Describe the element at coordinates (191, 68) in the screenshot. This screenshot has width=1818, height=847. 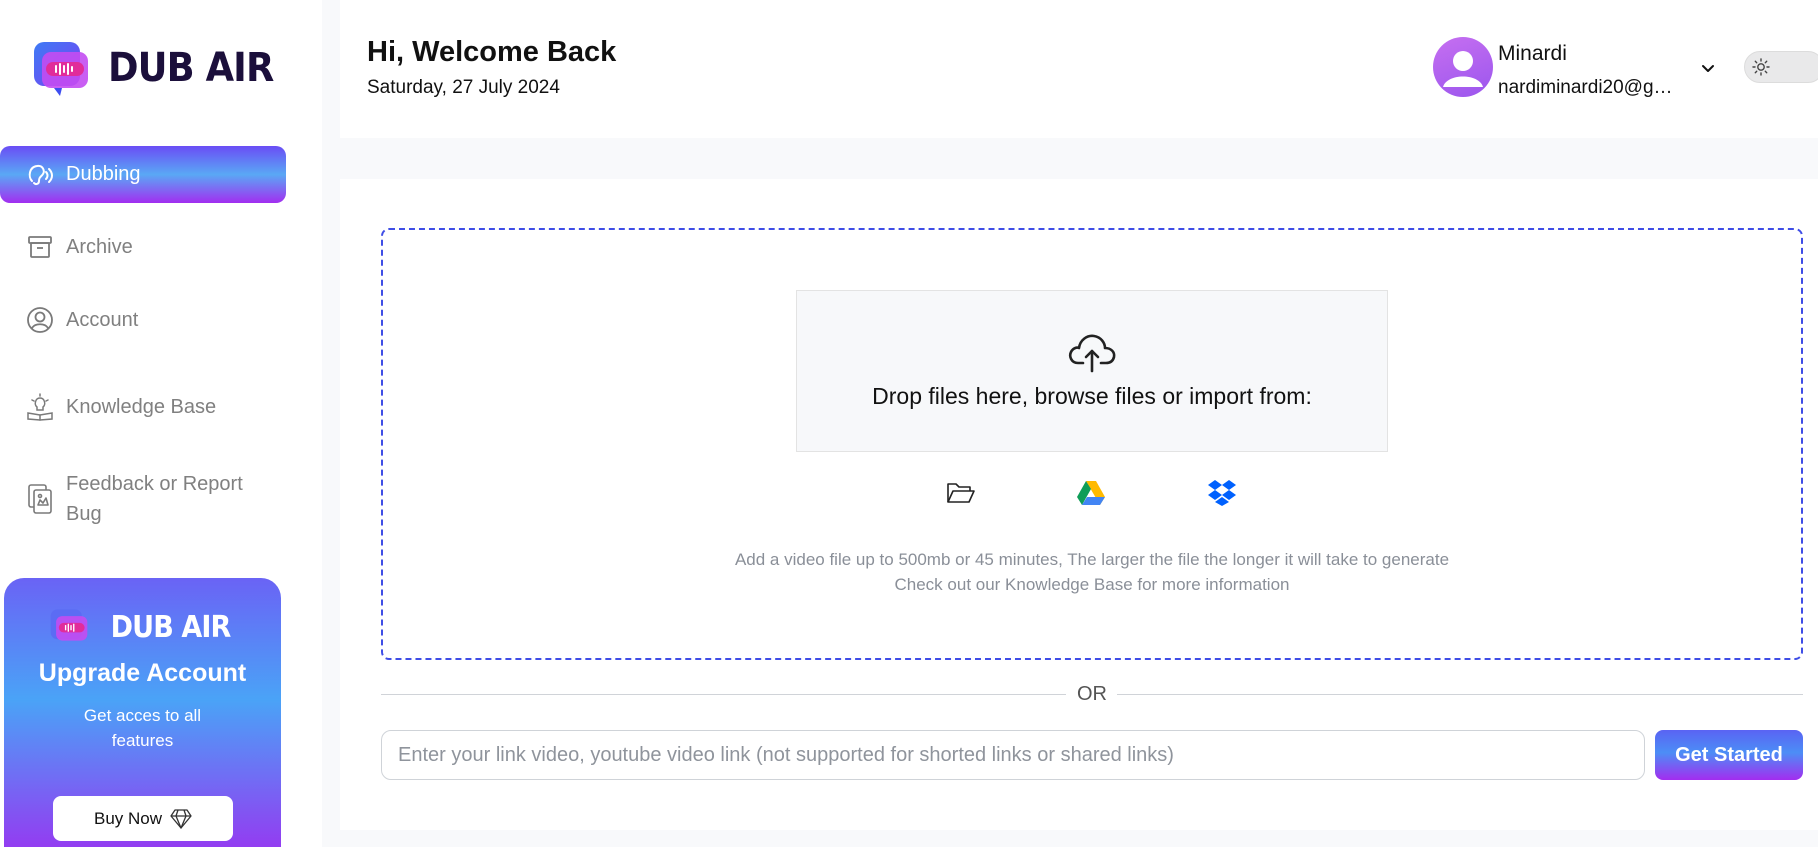
I see `brand-name: DUB AIR` at that location.